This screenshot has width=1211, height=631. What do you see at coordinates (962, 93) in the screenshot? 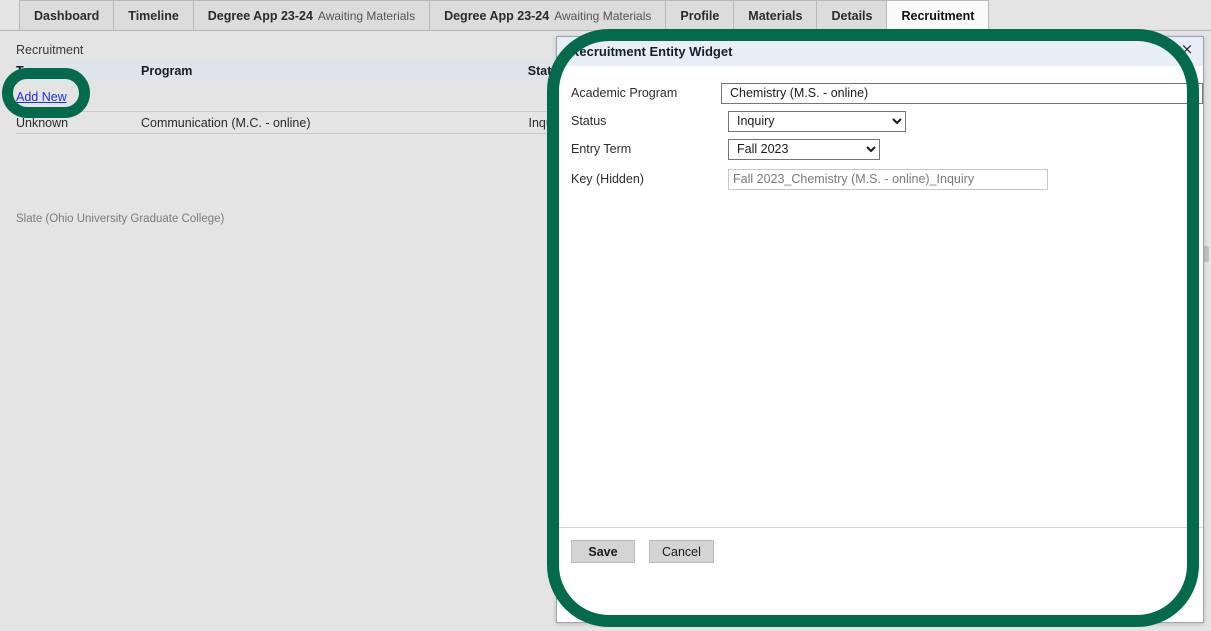
I see `academic-program-select: Chemistry (M.S. - online)` at bounding box center [962, 93].